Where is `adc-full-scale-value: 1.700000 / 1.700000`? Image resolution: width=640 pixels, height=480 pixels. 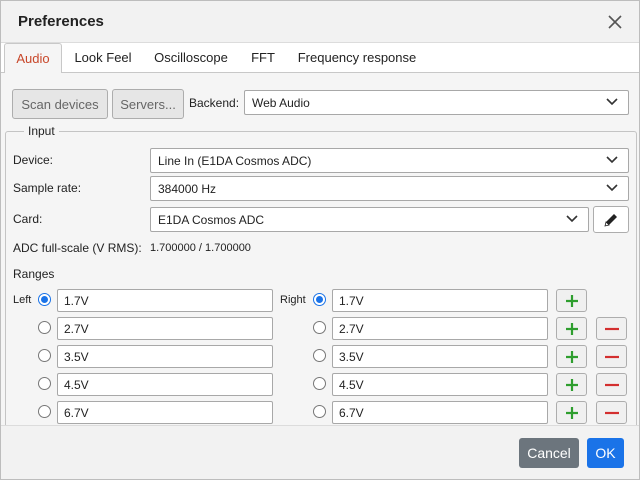
adc-full-scale-value: 1.700000 / 1.700000 is located at coordinates (200, 248).